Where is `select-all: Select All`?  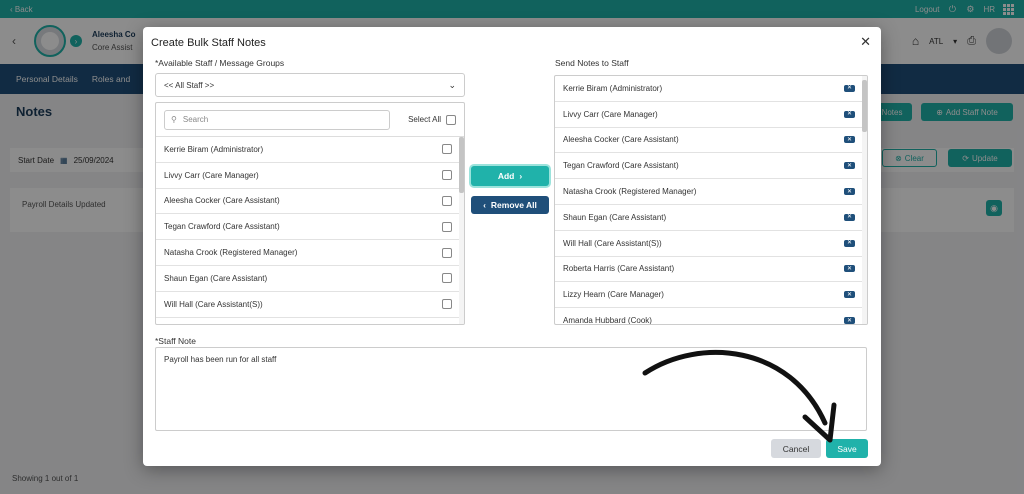
select-all: Select All is located at coordinates (432, 119).